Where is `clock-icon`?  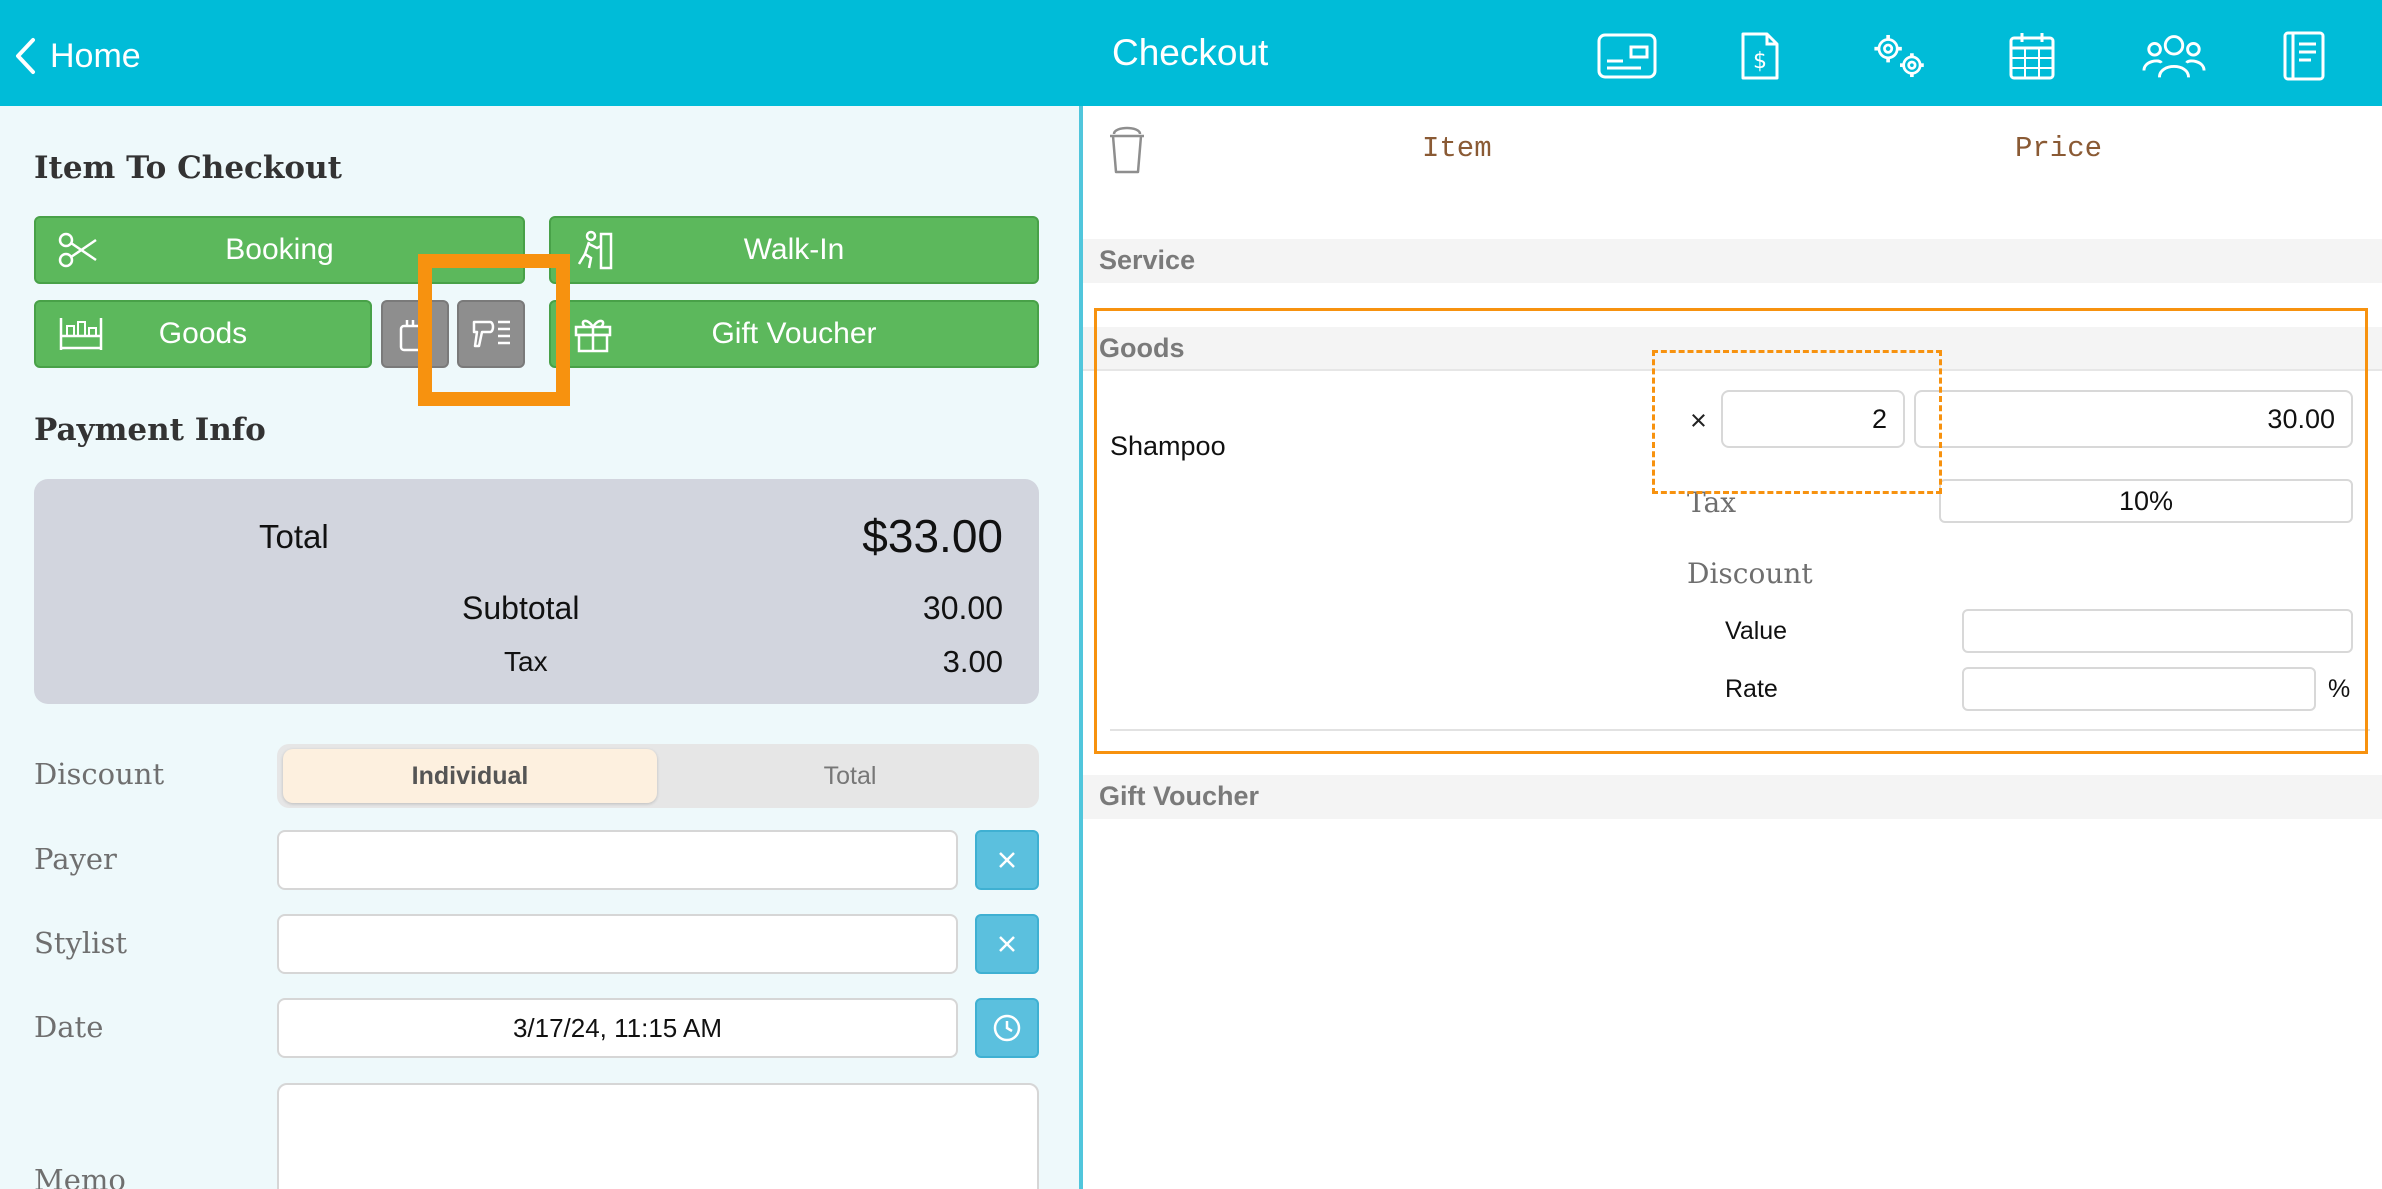 clock-icon is located at coordinates (1007, 1028).